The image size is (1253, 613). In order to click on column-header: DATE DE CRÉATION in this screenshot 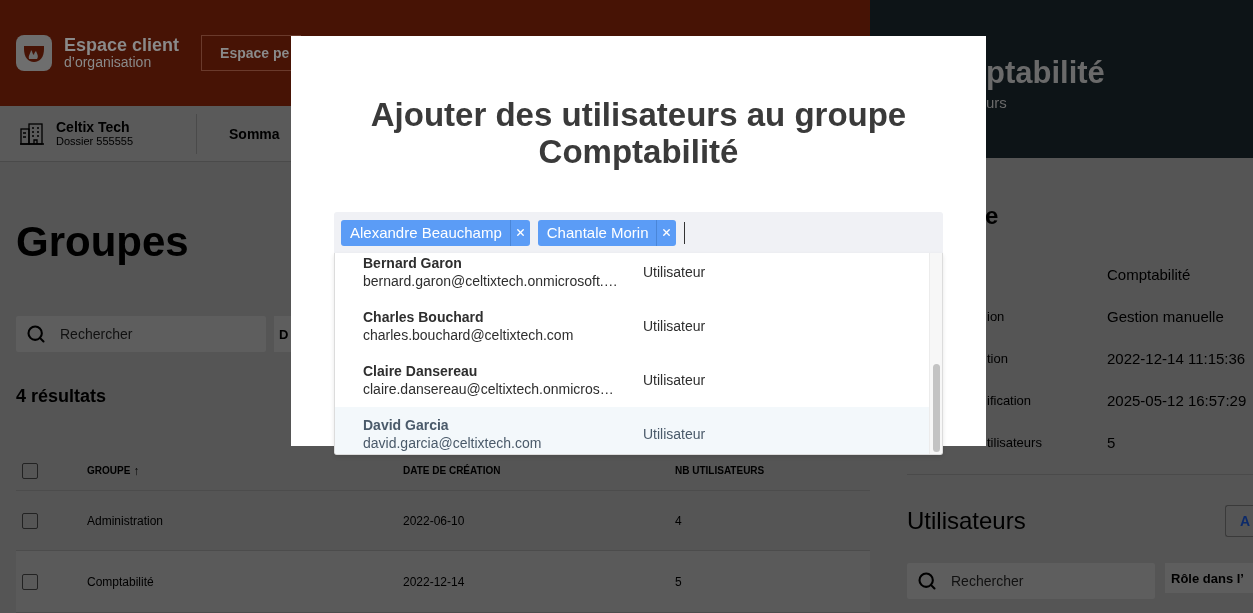, I will do `click(452, 470)`.